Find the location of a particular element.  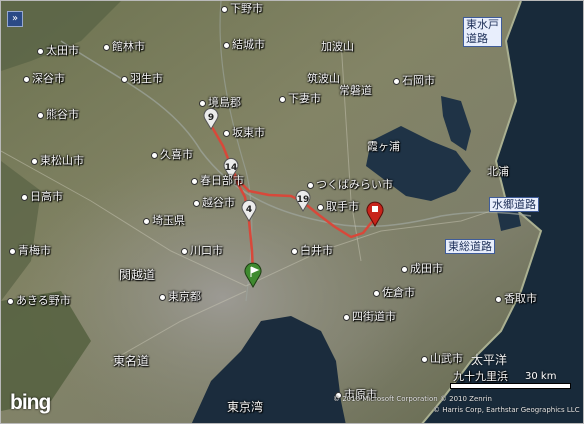

place-label: 羽生市 is located at coordinates (142, 79).